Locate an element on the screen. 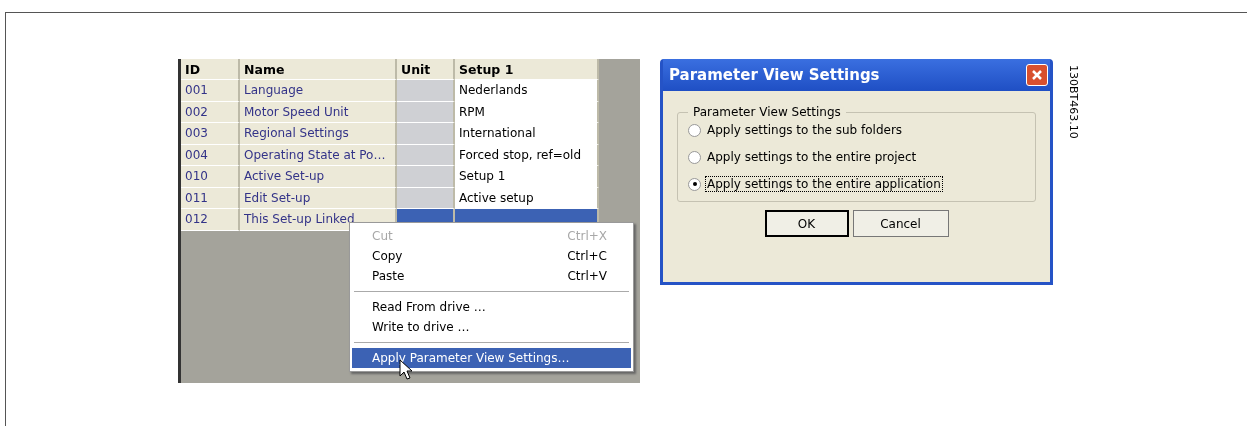  radio-label: Apply settings to the entire project is located at coordinates (812, 157).